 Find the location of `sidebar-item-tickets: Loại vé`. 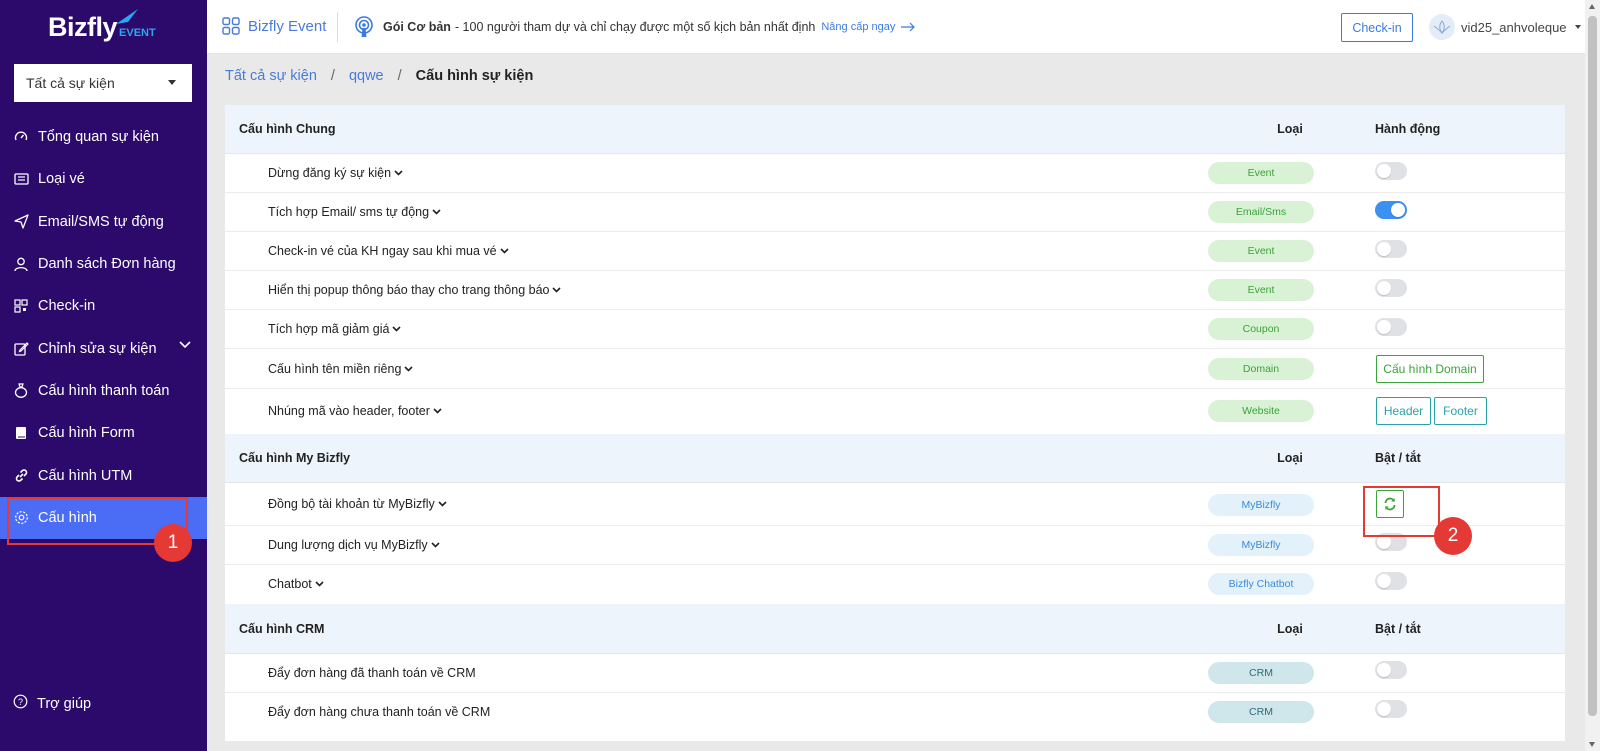

sidebar-item-tickets: Loại vé is located at coordinates (103, 179).